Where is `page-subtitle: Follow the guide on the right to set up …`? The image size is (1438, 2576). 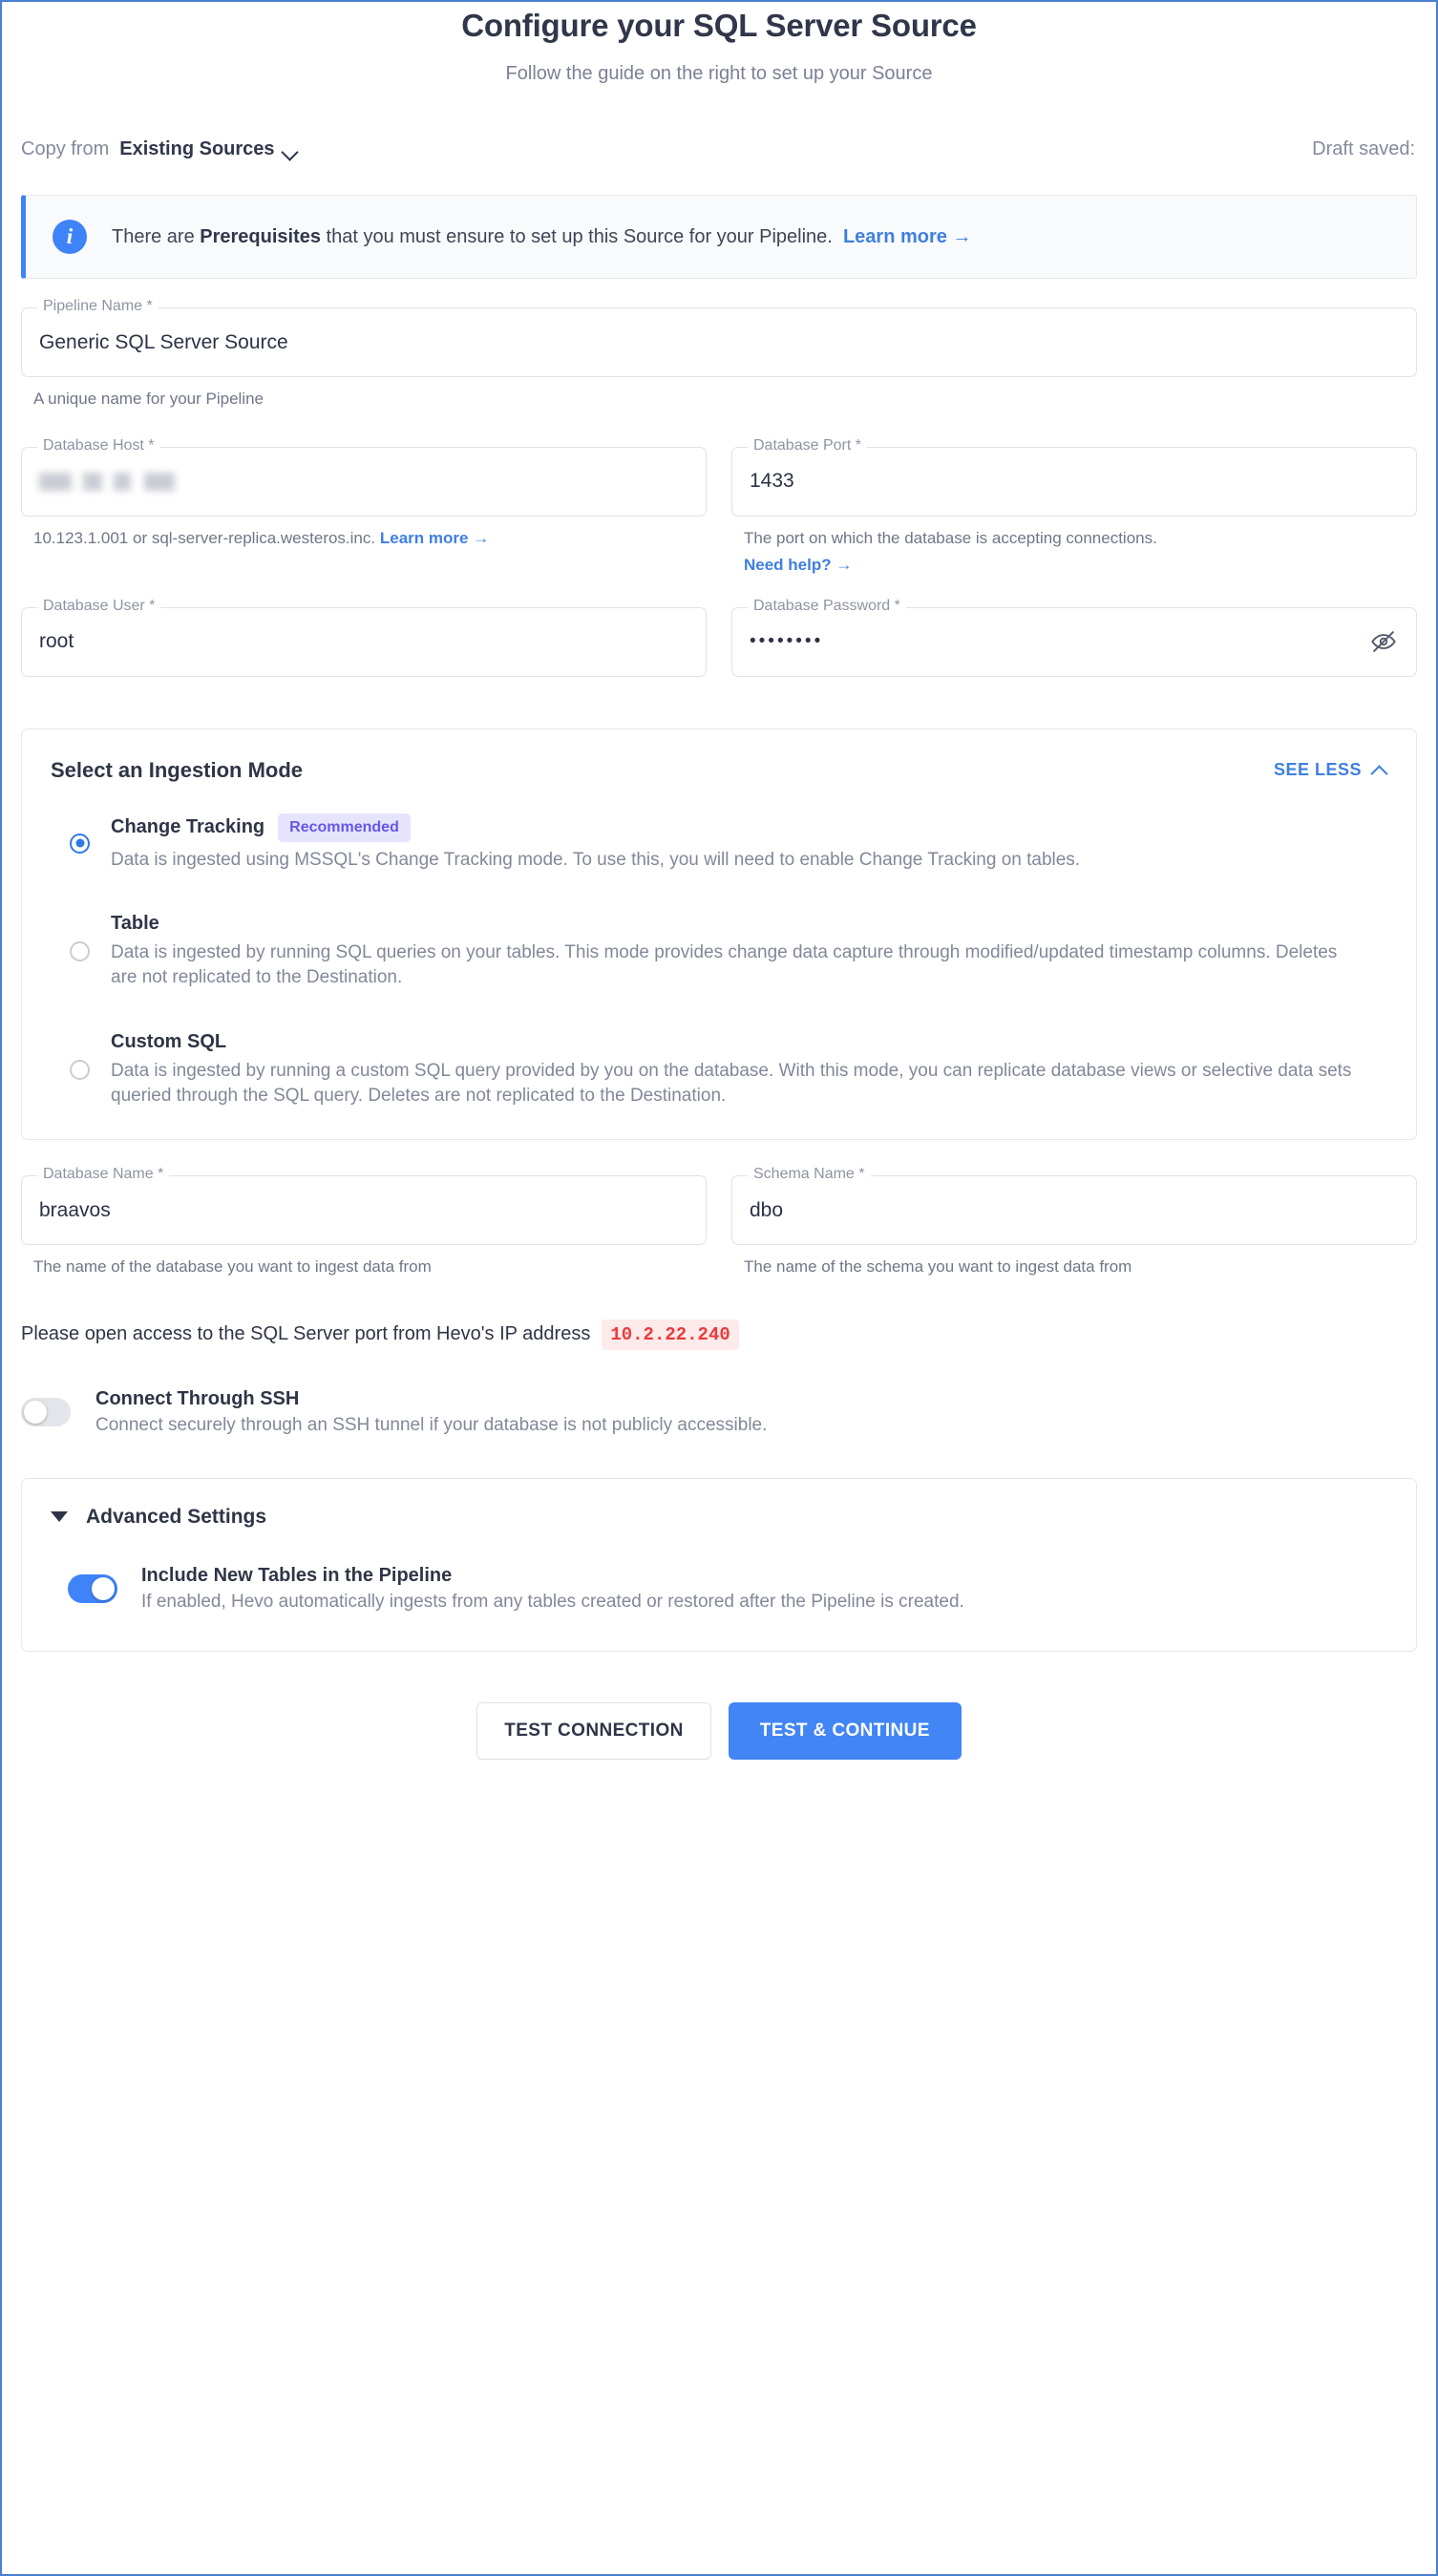
page-subtitle: Follow the guide on the right to set up … is located at coordinates (719, 73).